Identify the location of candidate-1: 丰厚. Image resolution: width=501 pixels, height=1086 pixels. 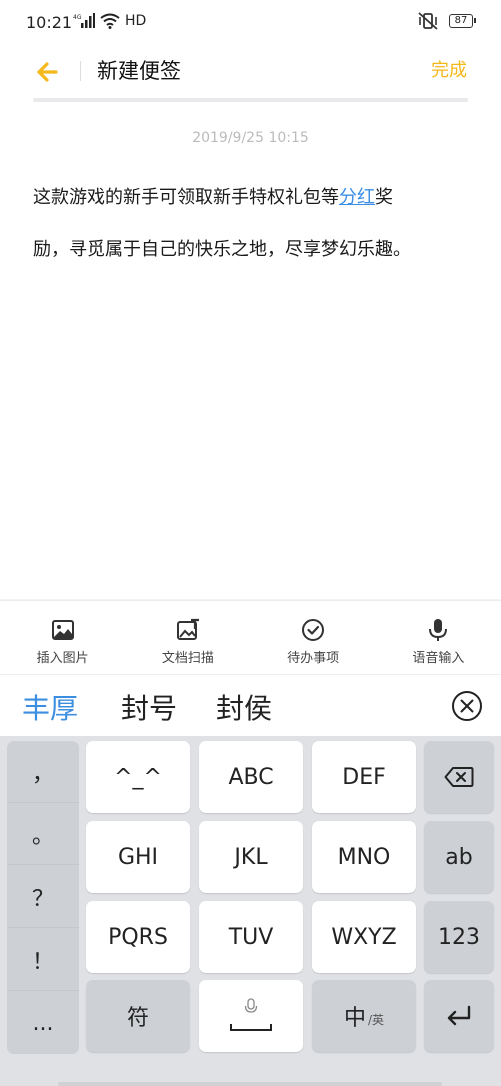
(50, 707).